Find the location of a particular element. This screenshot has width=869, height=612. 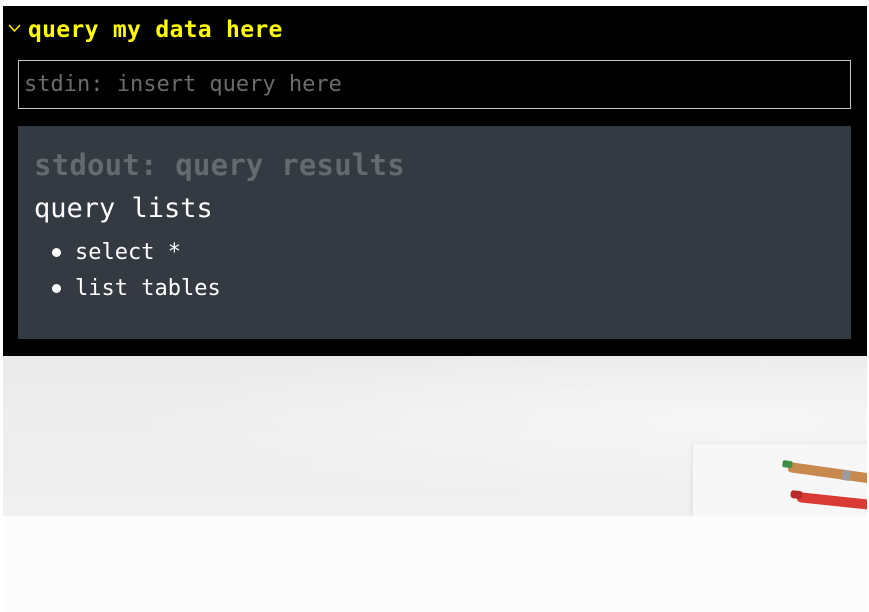

query-list-item-select-all: select * is located at coordinates (136, 252).